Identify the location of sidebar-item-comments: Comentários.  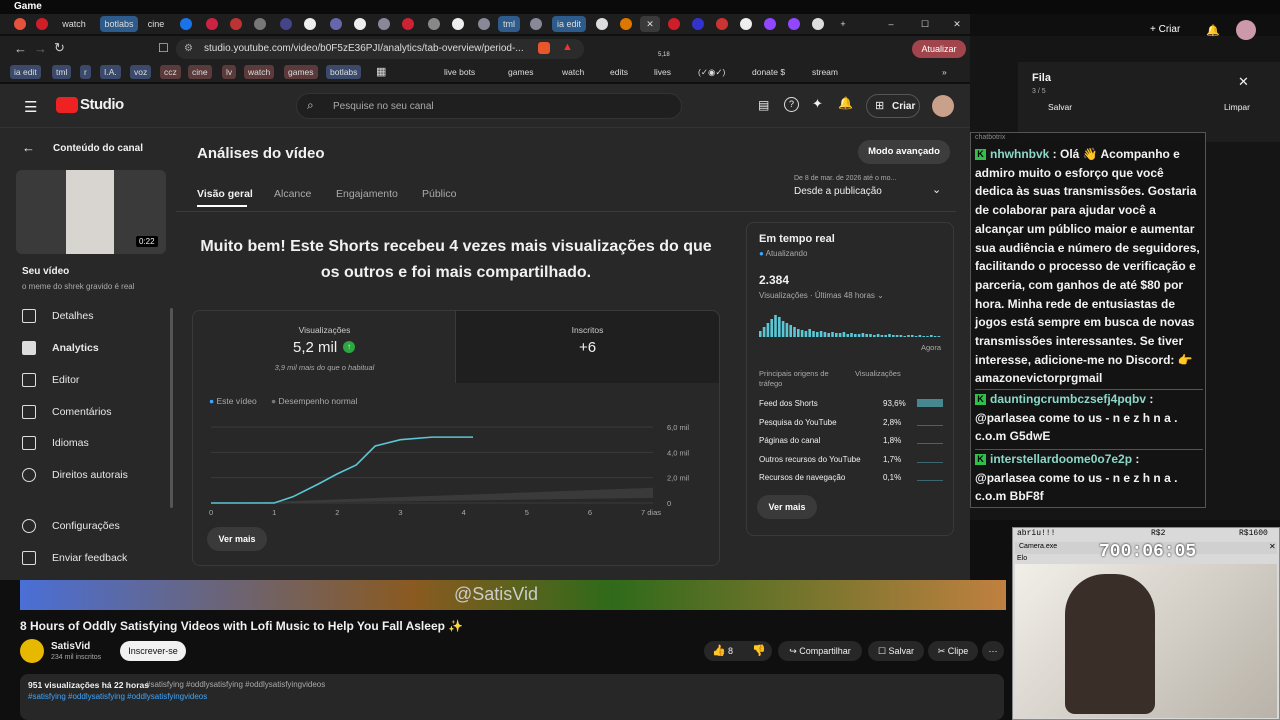
(67, 412).